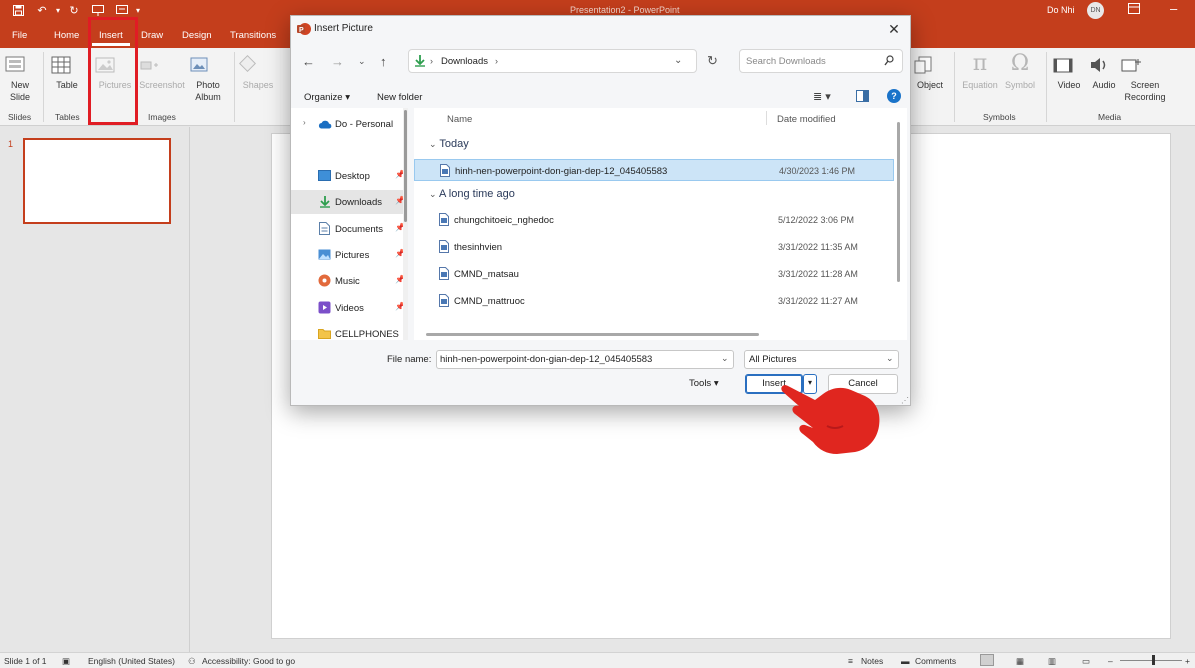 The height and width of the screenshot is (668, 1195). What do you see at coordinates (1153, 660) in the screenshot?
I see `zoom-thumb` at bounding box center [1153, 660].